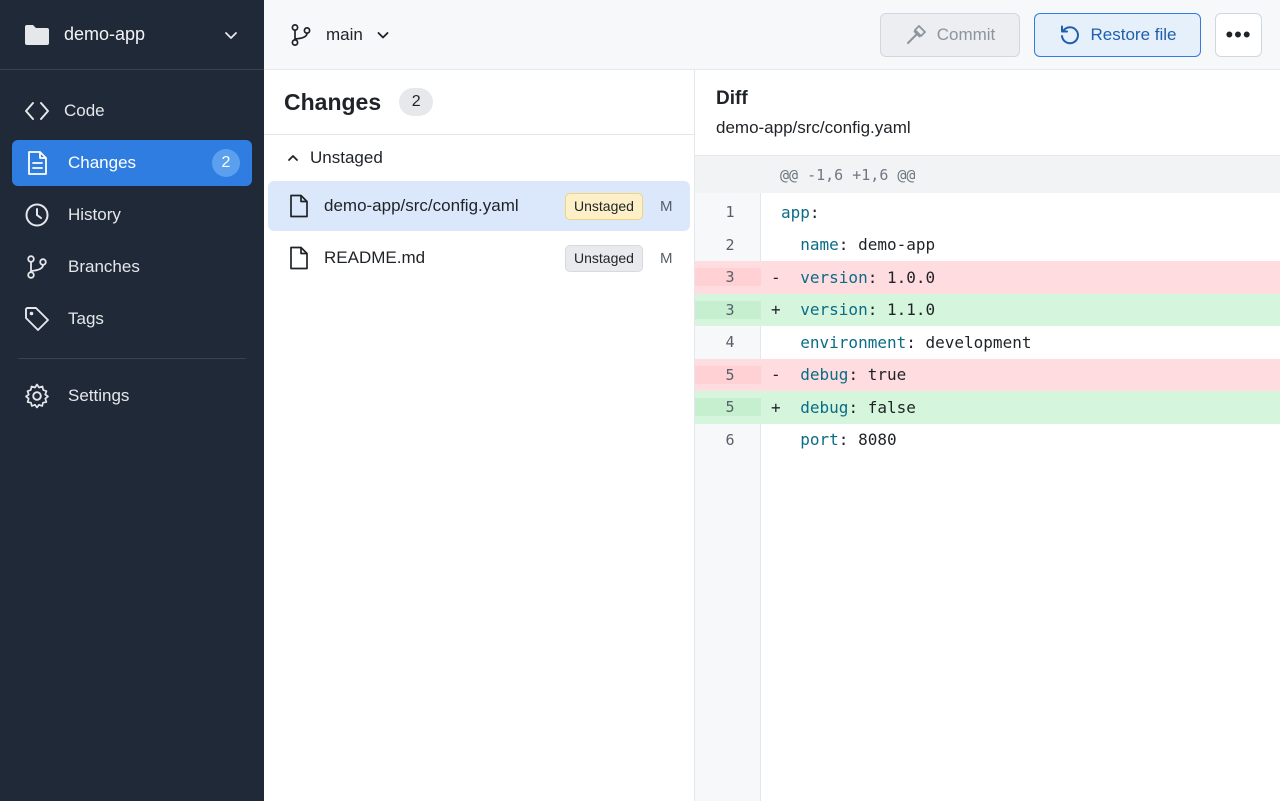  What do you see at coordinates (132, 358) in the screenshot?
I see `sidebar-divider` at bounding box center [132, 358].